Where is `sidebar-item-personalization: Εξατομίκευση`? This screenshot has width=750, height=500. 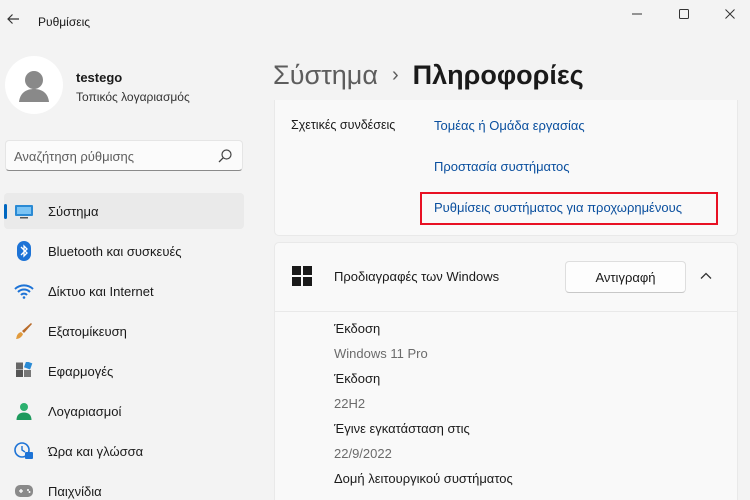 sidebar-item-personalization: Εξατομίκευση is located at coordinates (124, 331).